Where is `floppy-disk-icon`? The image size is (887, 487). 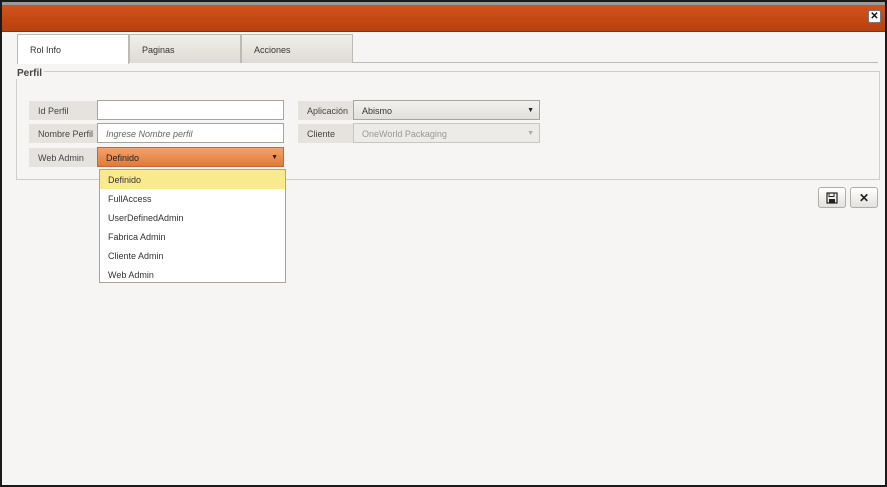
floppy-disk-icon is located at coordinates (832, 197).